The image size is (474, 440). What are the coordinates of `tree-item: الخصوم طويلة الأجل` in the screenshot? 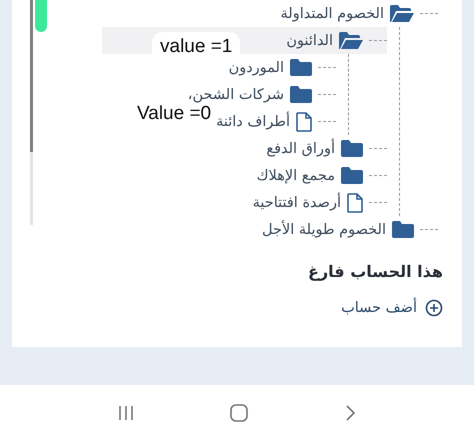 It's located at (324, 230).